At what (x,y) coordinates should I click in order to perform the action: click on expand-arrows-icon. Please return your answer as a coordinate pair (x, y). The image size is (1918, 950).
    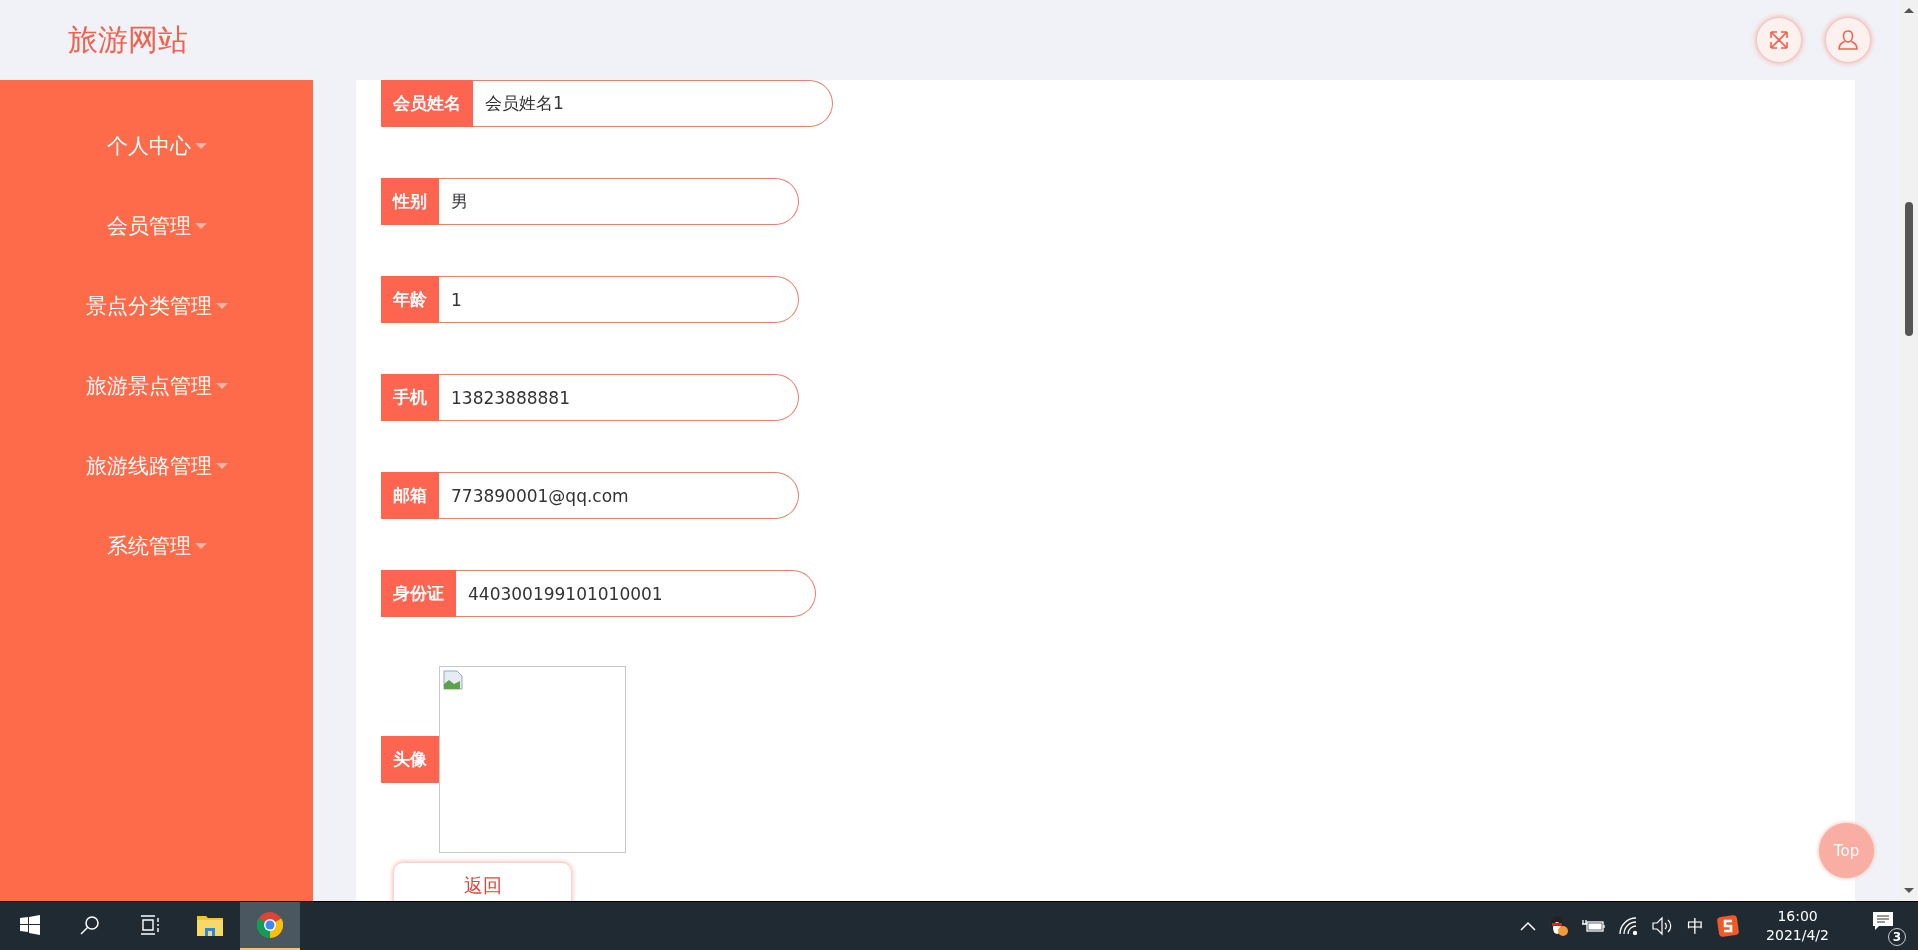
    Looking at the image, I should click on (1779, 40).